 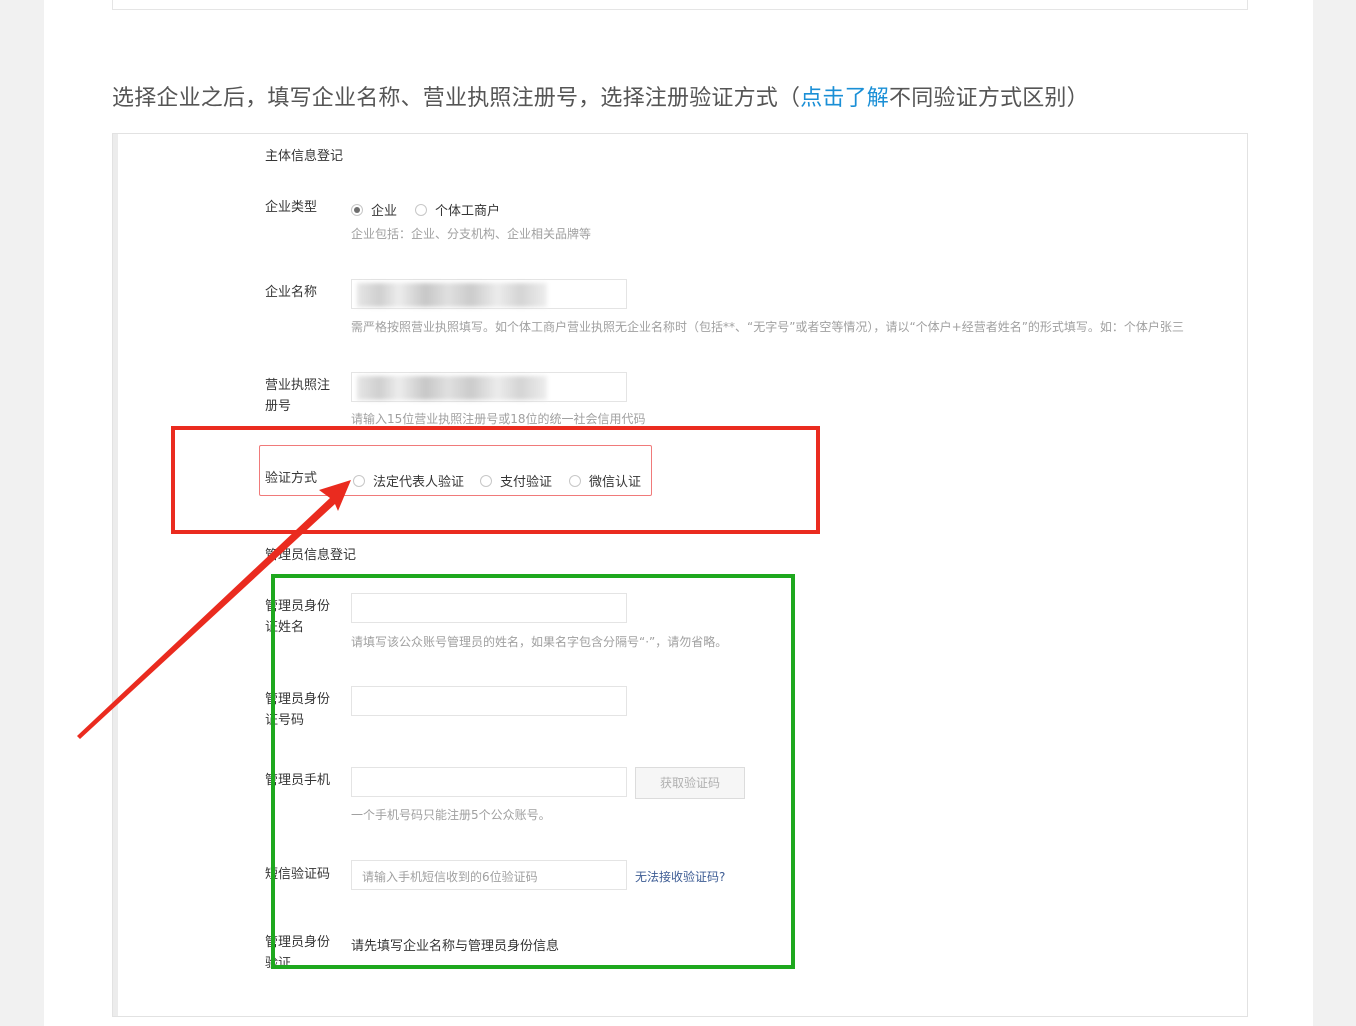 What do you see at coordinates (297, 617) in the screenshot?
I see `admin-name-label: 管理员身份 证姓名` at bounding box center [297, 617].